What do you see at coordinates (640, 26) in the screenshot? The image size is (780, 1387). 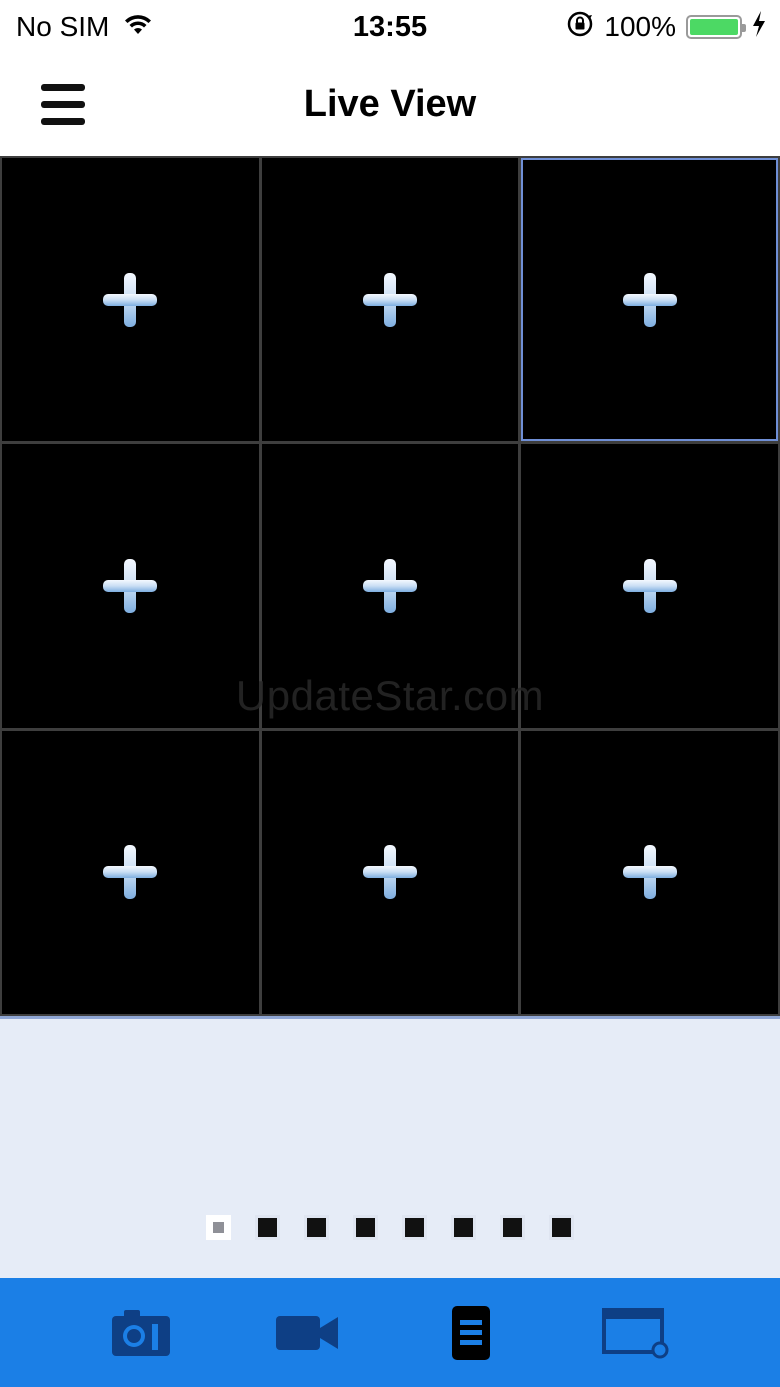 I see `battery-percent: 100%` at bounding box center [640, 26].